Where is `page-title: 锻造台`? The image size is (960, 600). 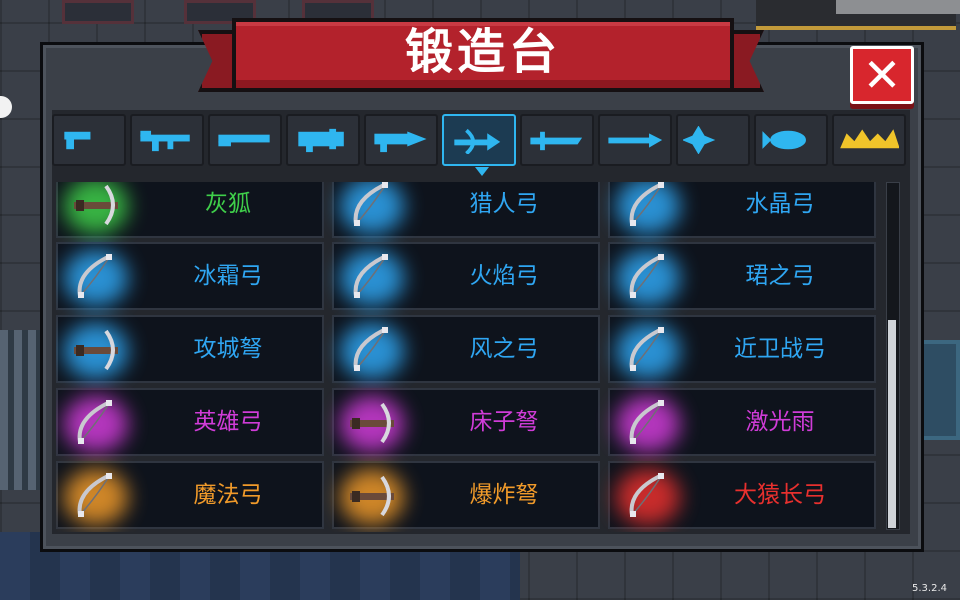 page-title: 锻造台 is located at coordinates (482, 52).